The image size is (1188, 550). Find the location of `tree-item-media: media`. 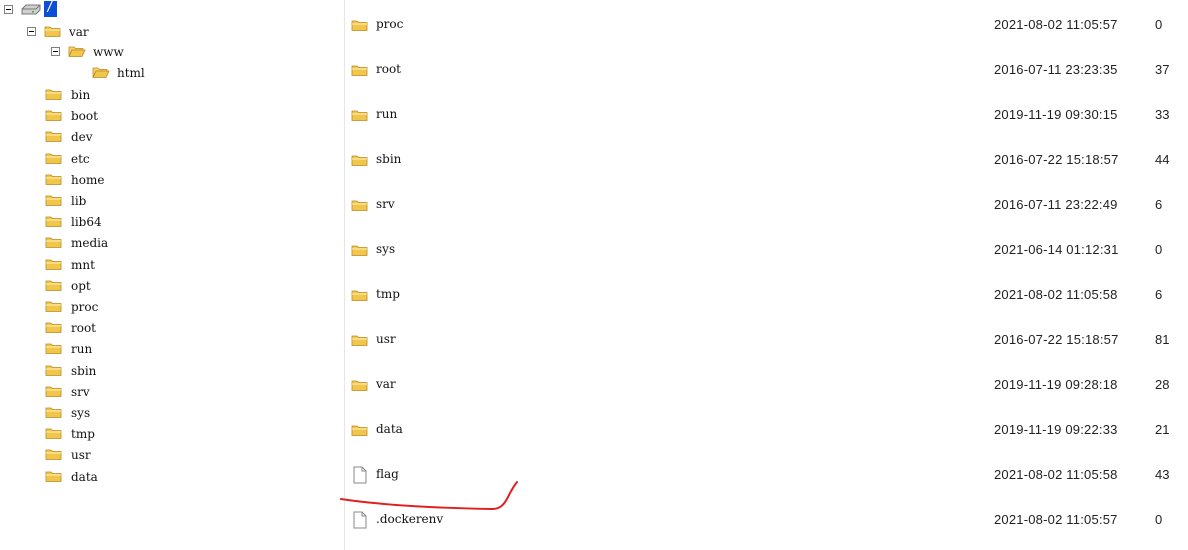

tree-item-media: media is located at coordinates (89, 243).